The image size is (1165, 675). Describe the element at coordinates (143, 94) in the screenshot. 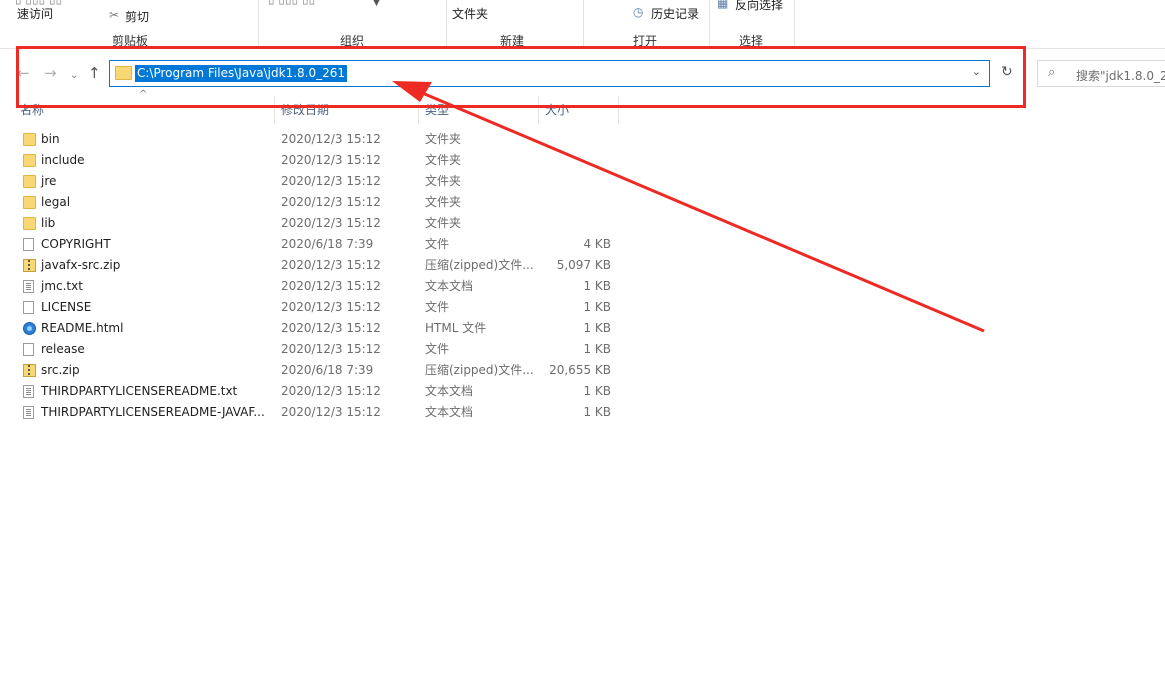

I see `sort-ascending-icon: ^` at that location.